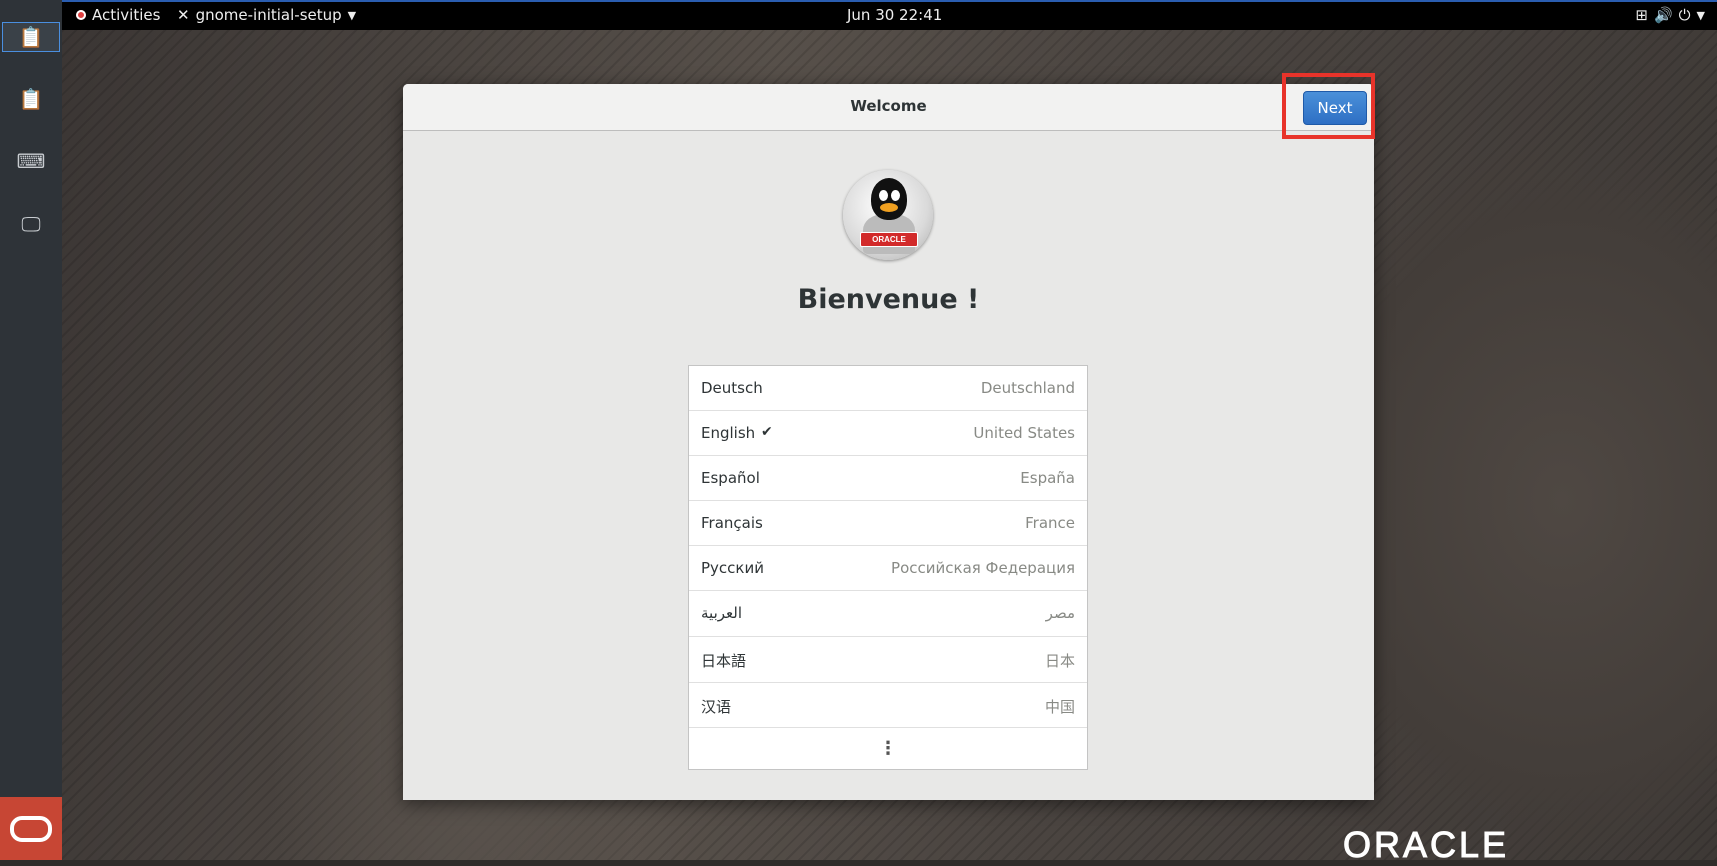 This screenshot has width=1717, height=866. I want to click on language-region: 中国, so click(1059, 707).